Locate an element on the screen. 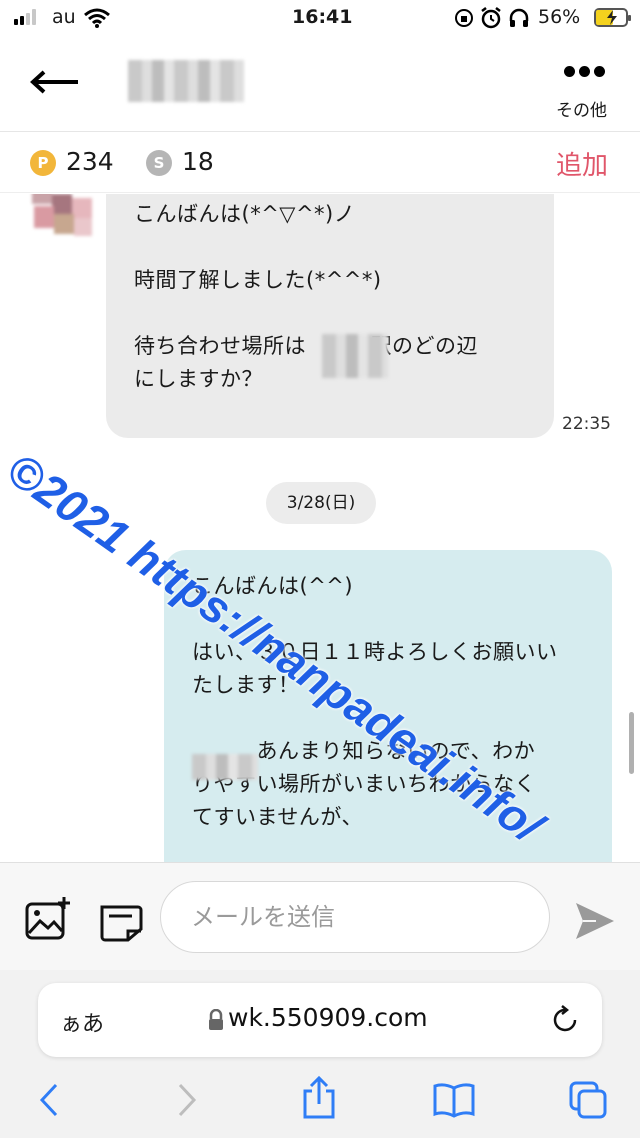 The image size is (640, 1138). contact-name-blurred is located at coordinates (186, 81).